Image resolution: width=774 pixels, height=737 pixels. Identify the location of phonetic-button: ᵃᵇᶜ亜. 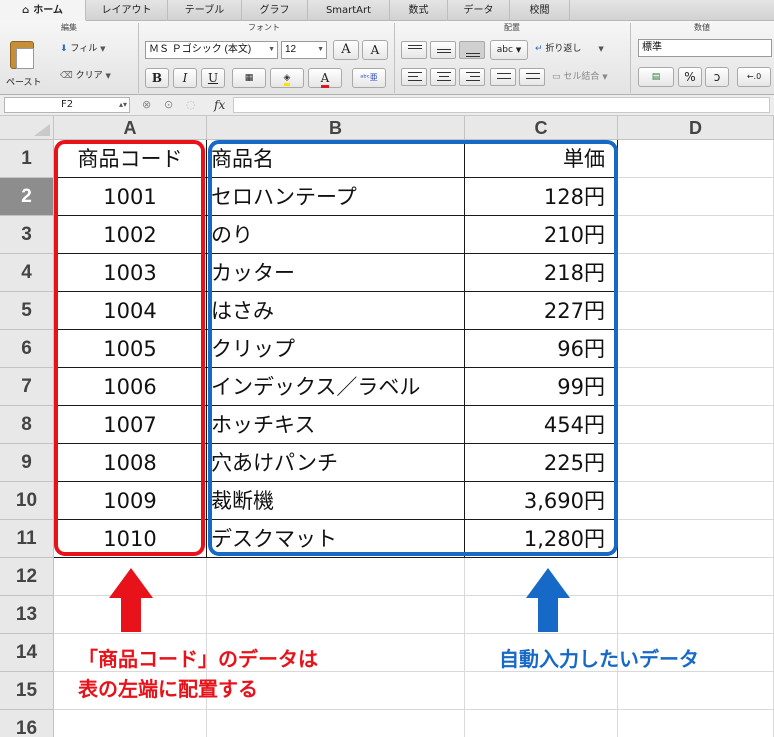
(369, 78).